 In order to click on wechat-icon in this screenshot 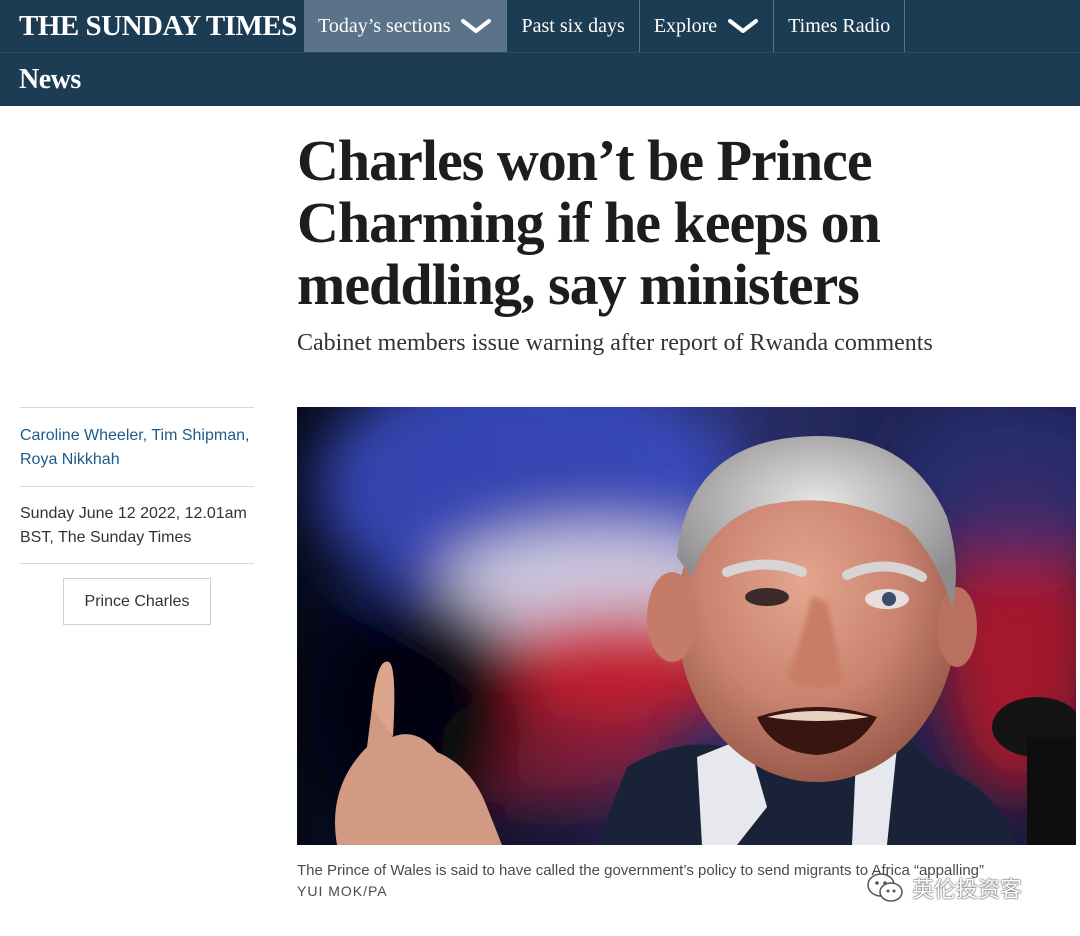, I will do `click(885, 888)`.